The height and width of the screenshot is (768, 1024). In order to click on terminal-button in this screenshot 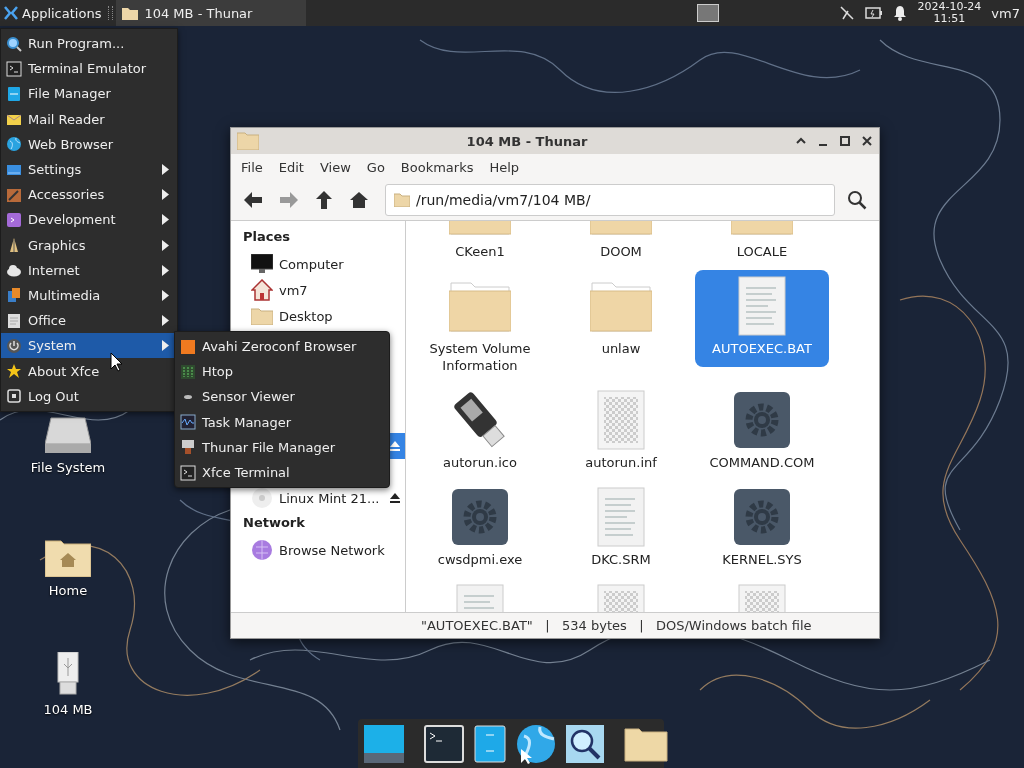, I will do `click(444, 743)`.